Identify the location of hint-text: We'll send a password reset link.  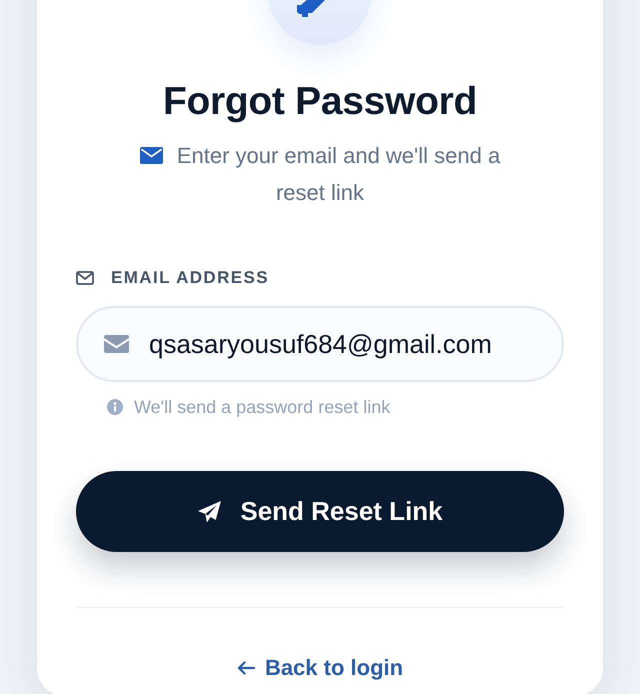
(262, 407).